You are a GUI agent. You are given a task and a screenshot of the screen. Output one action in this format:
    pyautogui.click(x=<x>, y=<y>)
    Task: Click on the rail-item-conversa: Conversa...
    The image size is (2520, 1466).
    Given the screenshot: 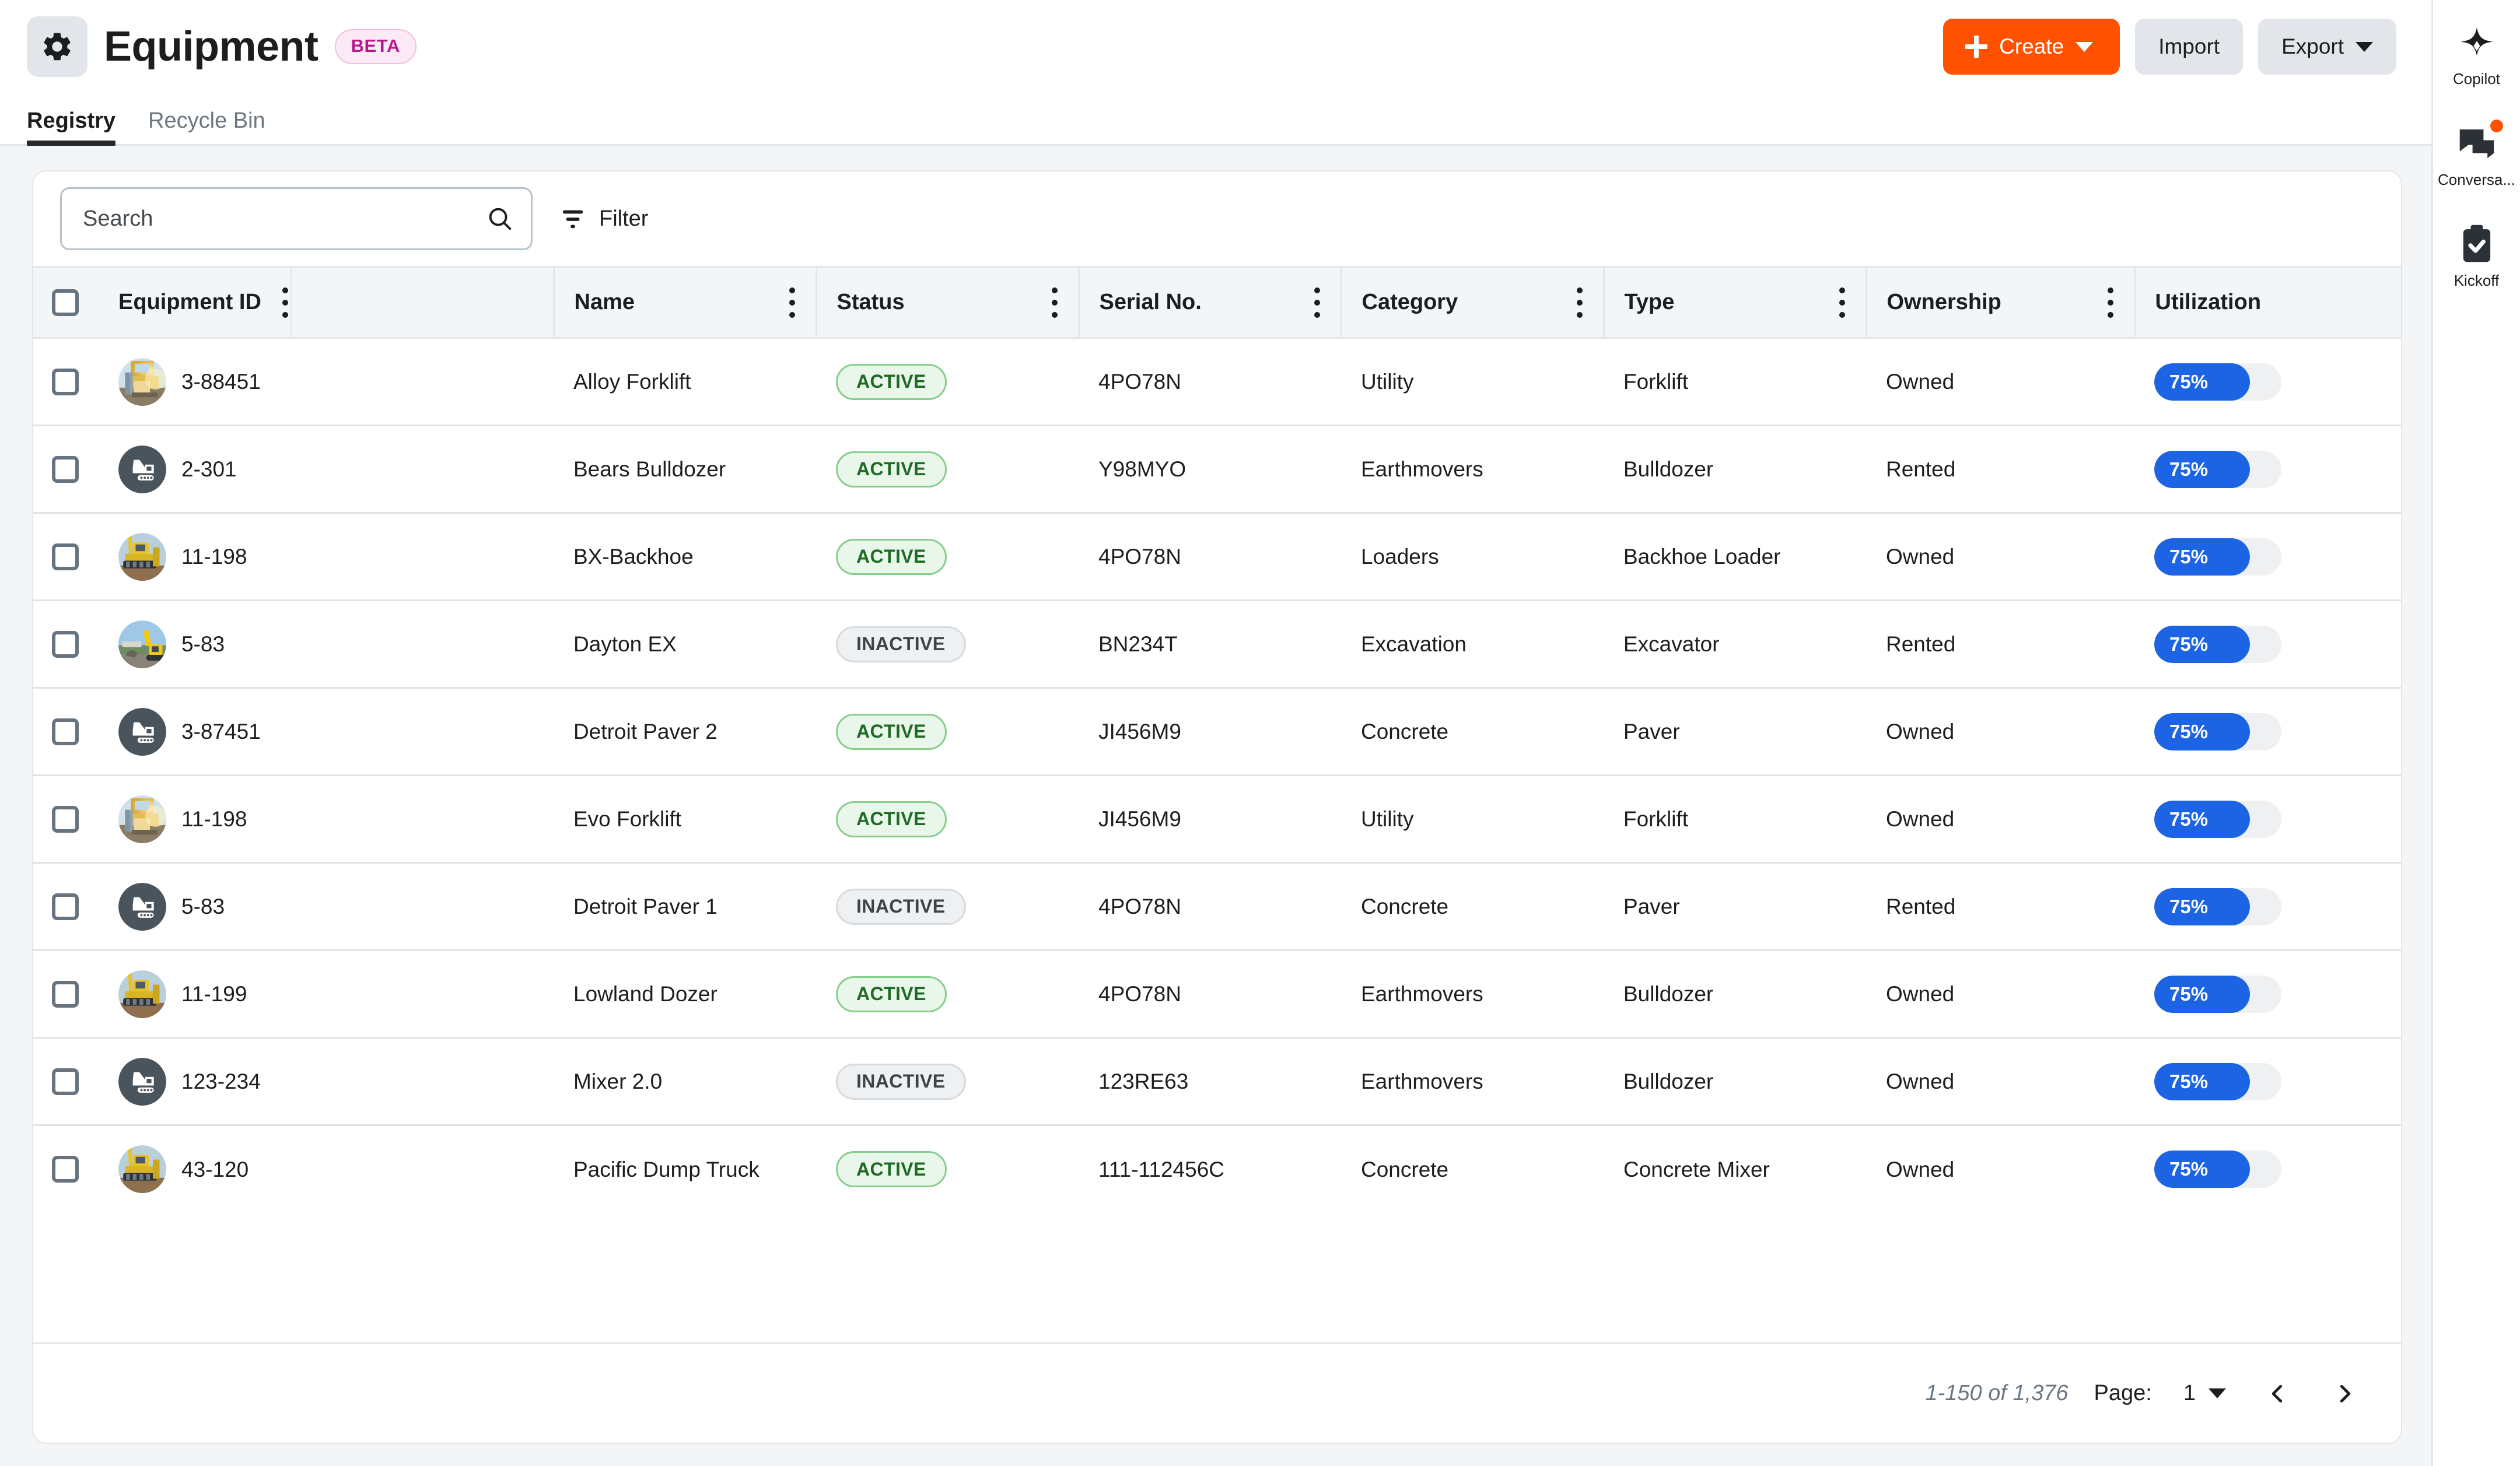 What is the action you would take?
    pyautogui.click(x=2477, y=155)
    